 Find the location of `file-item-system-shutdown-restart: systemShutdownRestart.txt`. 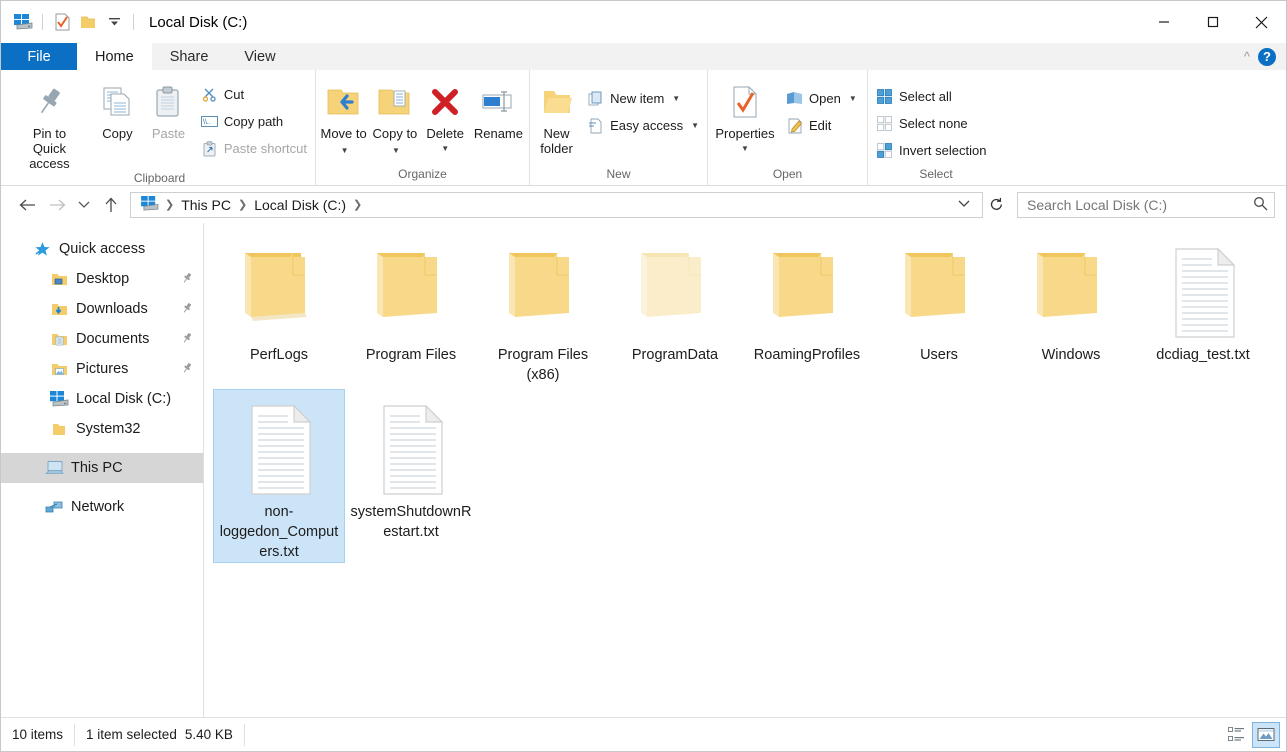

file-item-system-shutdown-restart: systemShutdownRestart.txt is located at coordinates (411, 476).